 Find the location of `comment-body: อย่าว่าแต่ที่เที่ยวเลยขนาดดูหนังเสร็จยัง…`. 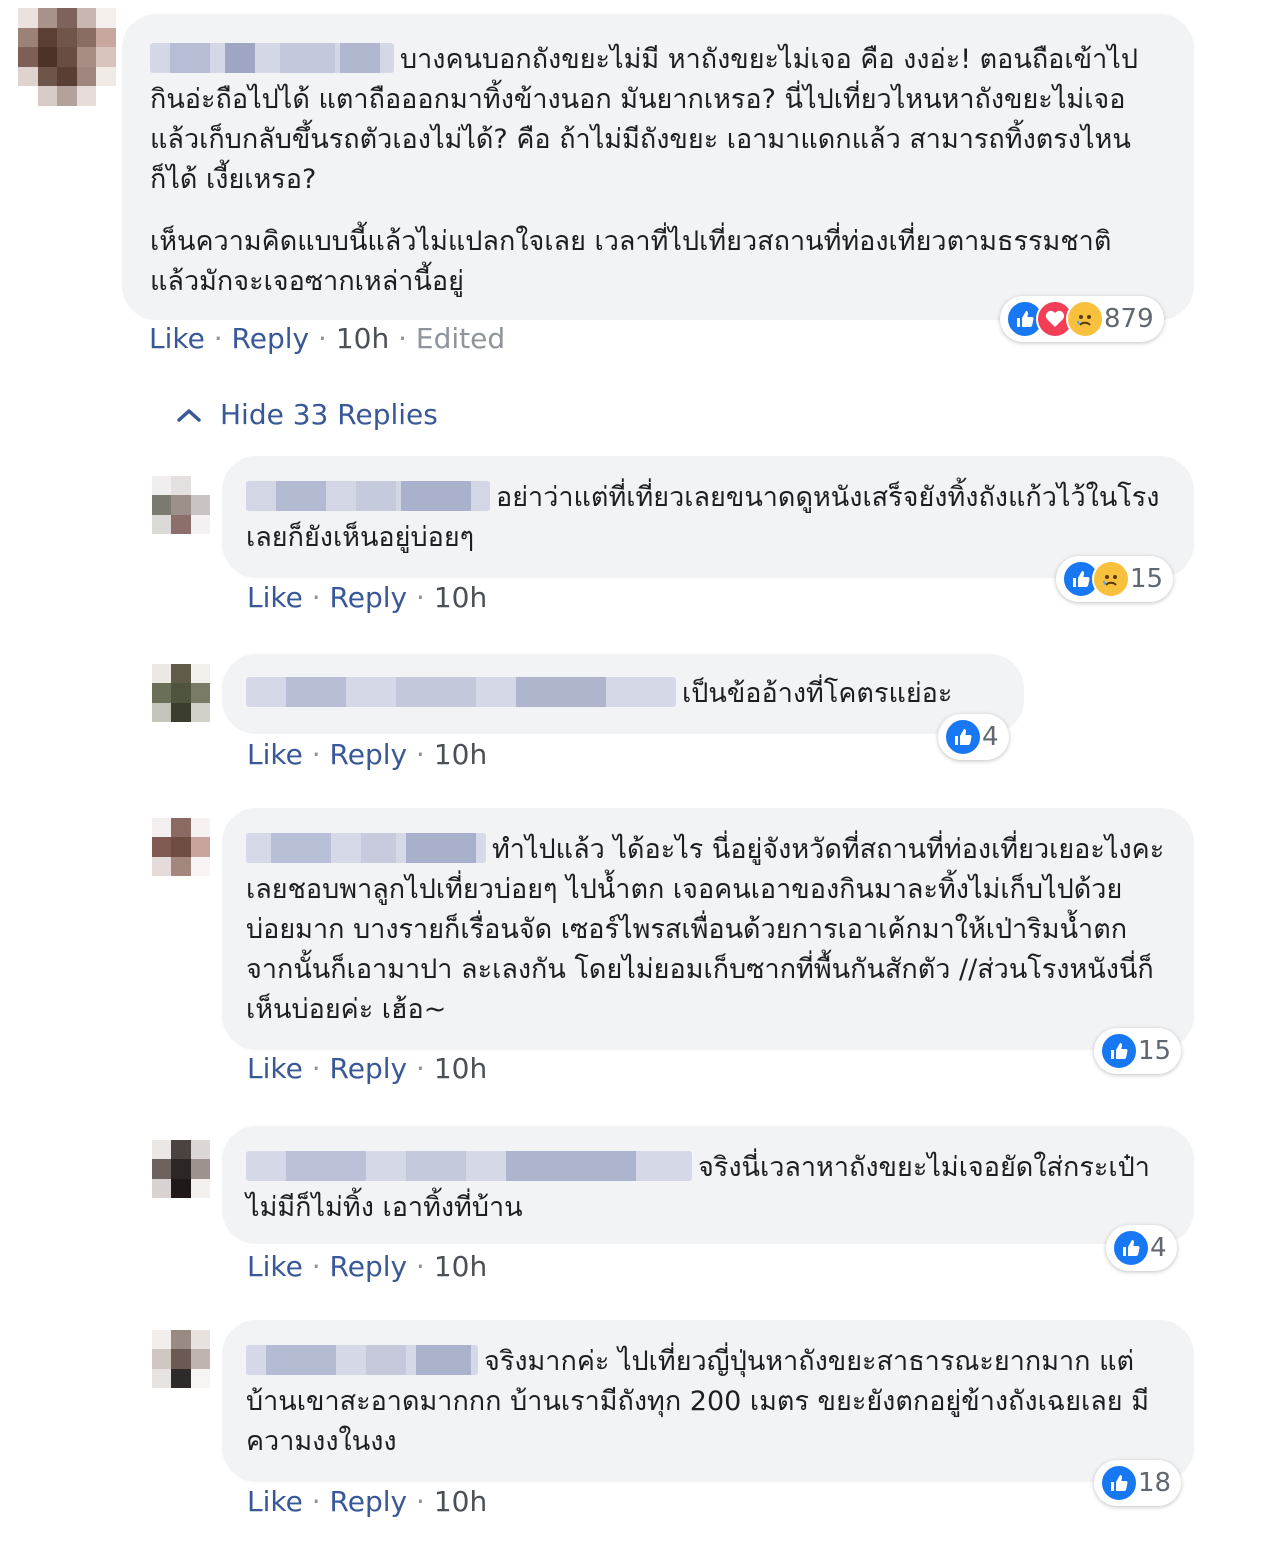

comment-body: อย่าว่าแต่ที่เที่ยวเลยขนาดดูหนังเสร็จยัง… is located at coordinates (708, 518).